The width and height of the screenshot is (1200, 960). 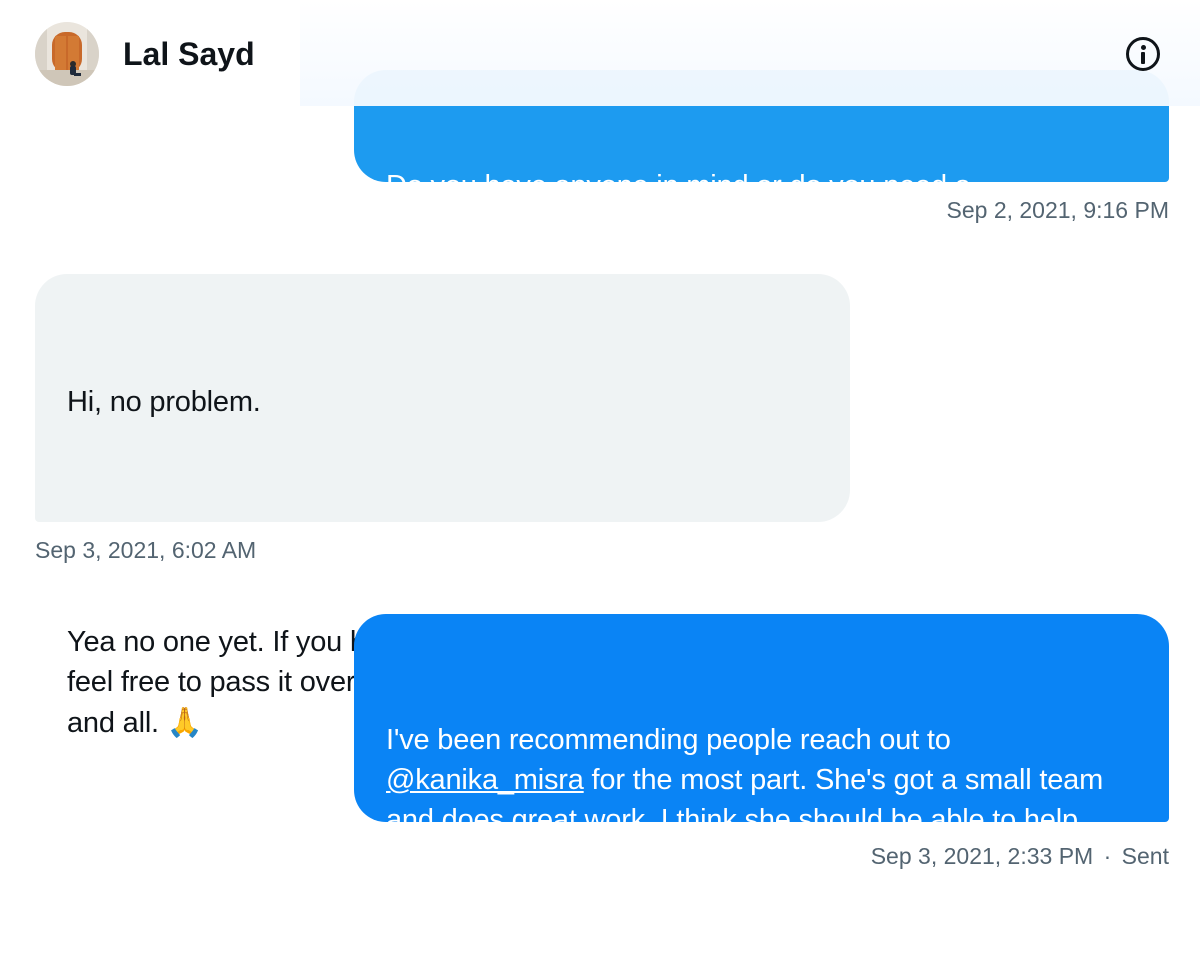 I want to click on contact-name: Lal Sayd, so click(x=189, y=54).